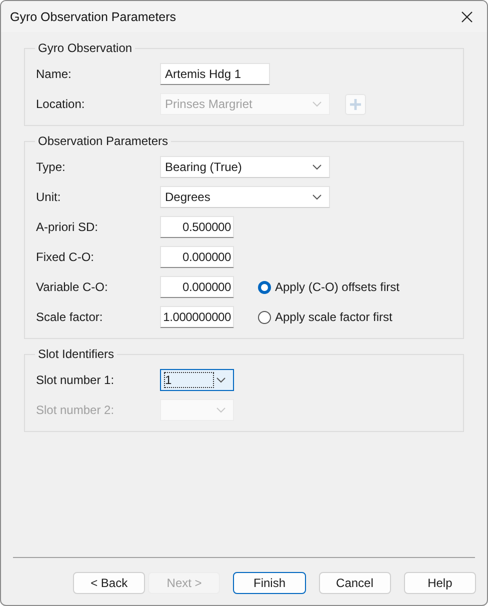  What do you see at coordinates (51, 167) in the screenshot?
I see `field-label: Type:` at bounding box center [51, 167].